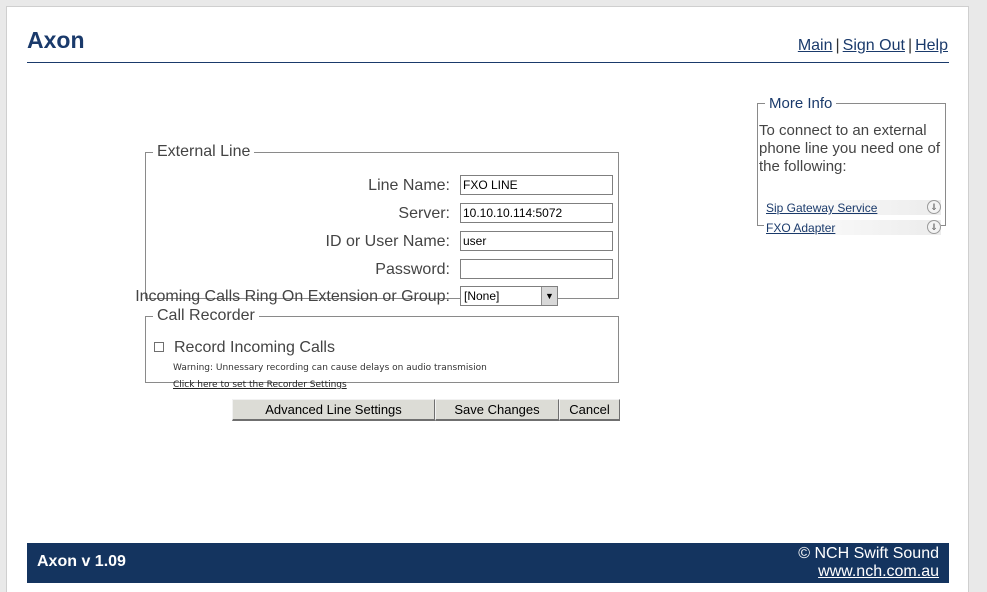  What do you see at coordinates (412, 269) in the screenshot?
I see `password-label: Password:` at bounding box center [412, 269].